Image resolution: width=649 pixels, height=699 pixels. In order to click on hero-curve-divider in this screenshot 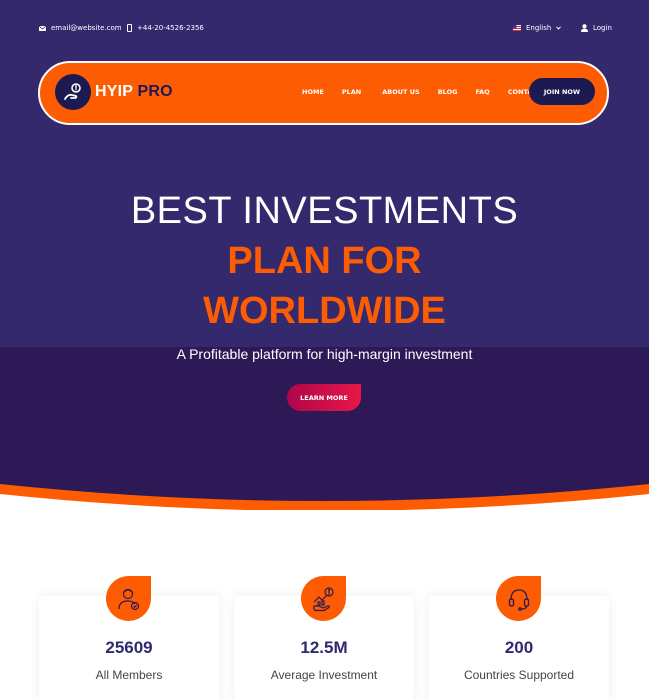, I will do `click(324, 497)`.